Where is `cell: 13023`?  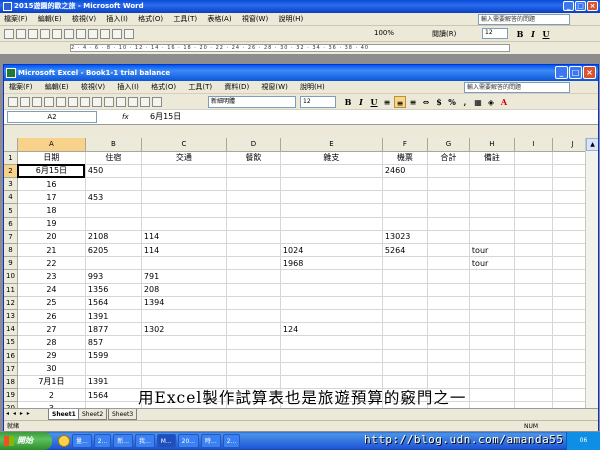 cell: 13023 is located at coordinates (405, 237).